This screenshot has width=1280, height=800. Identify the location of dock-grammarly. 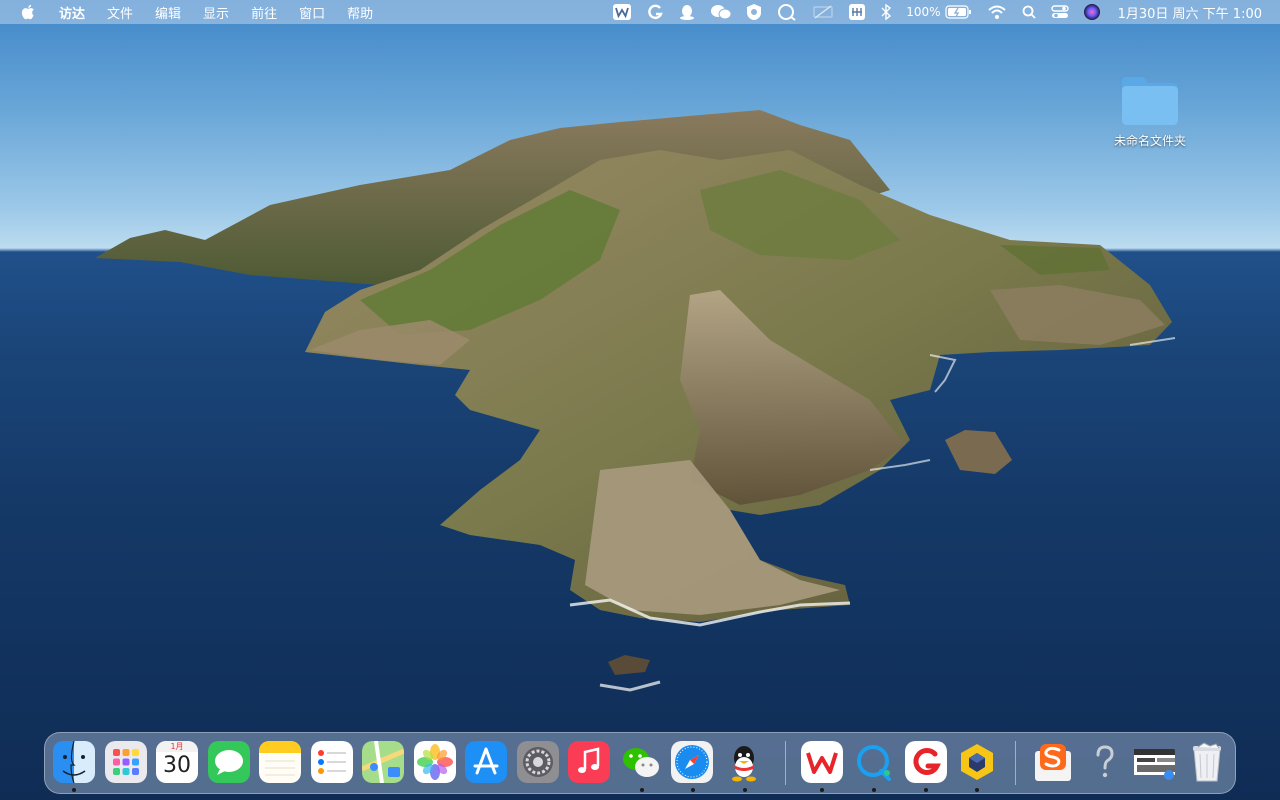
(926, 762).